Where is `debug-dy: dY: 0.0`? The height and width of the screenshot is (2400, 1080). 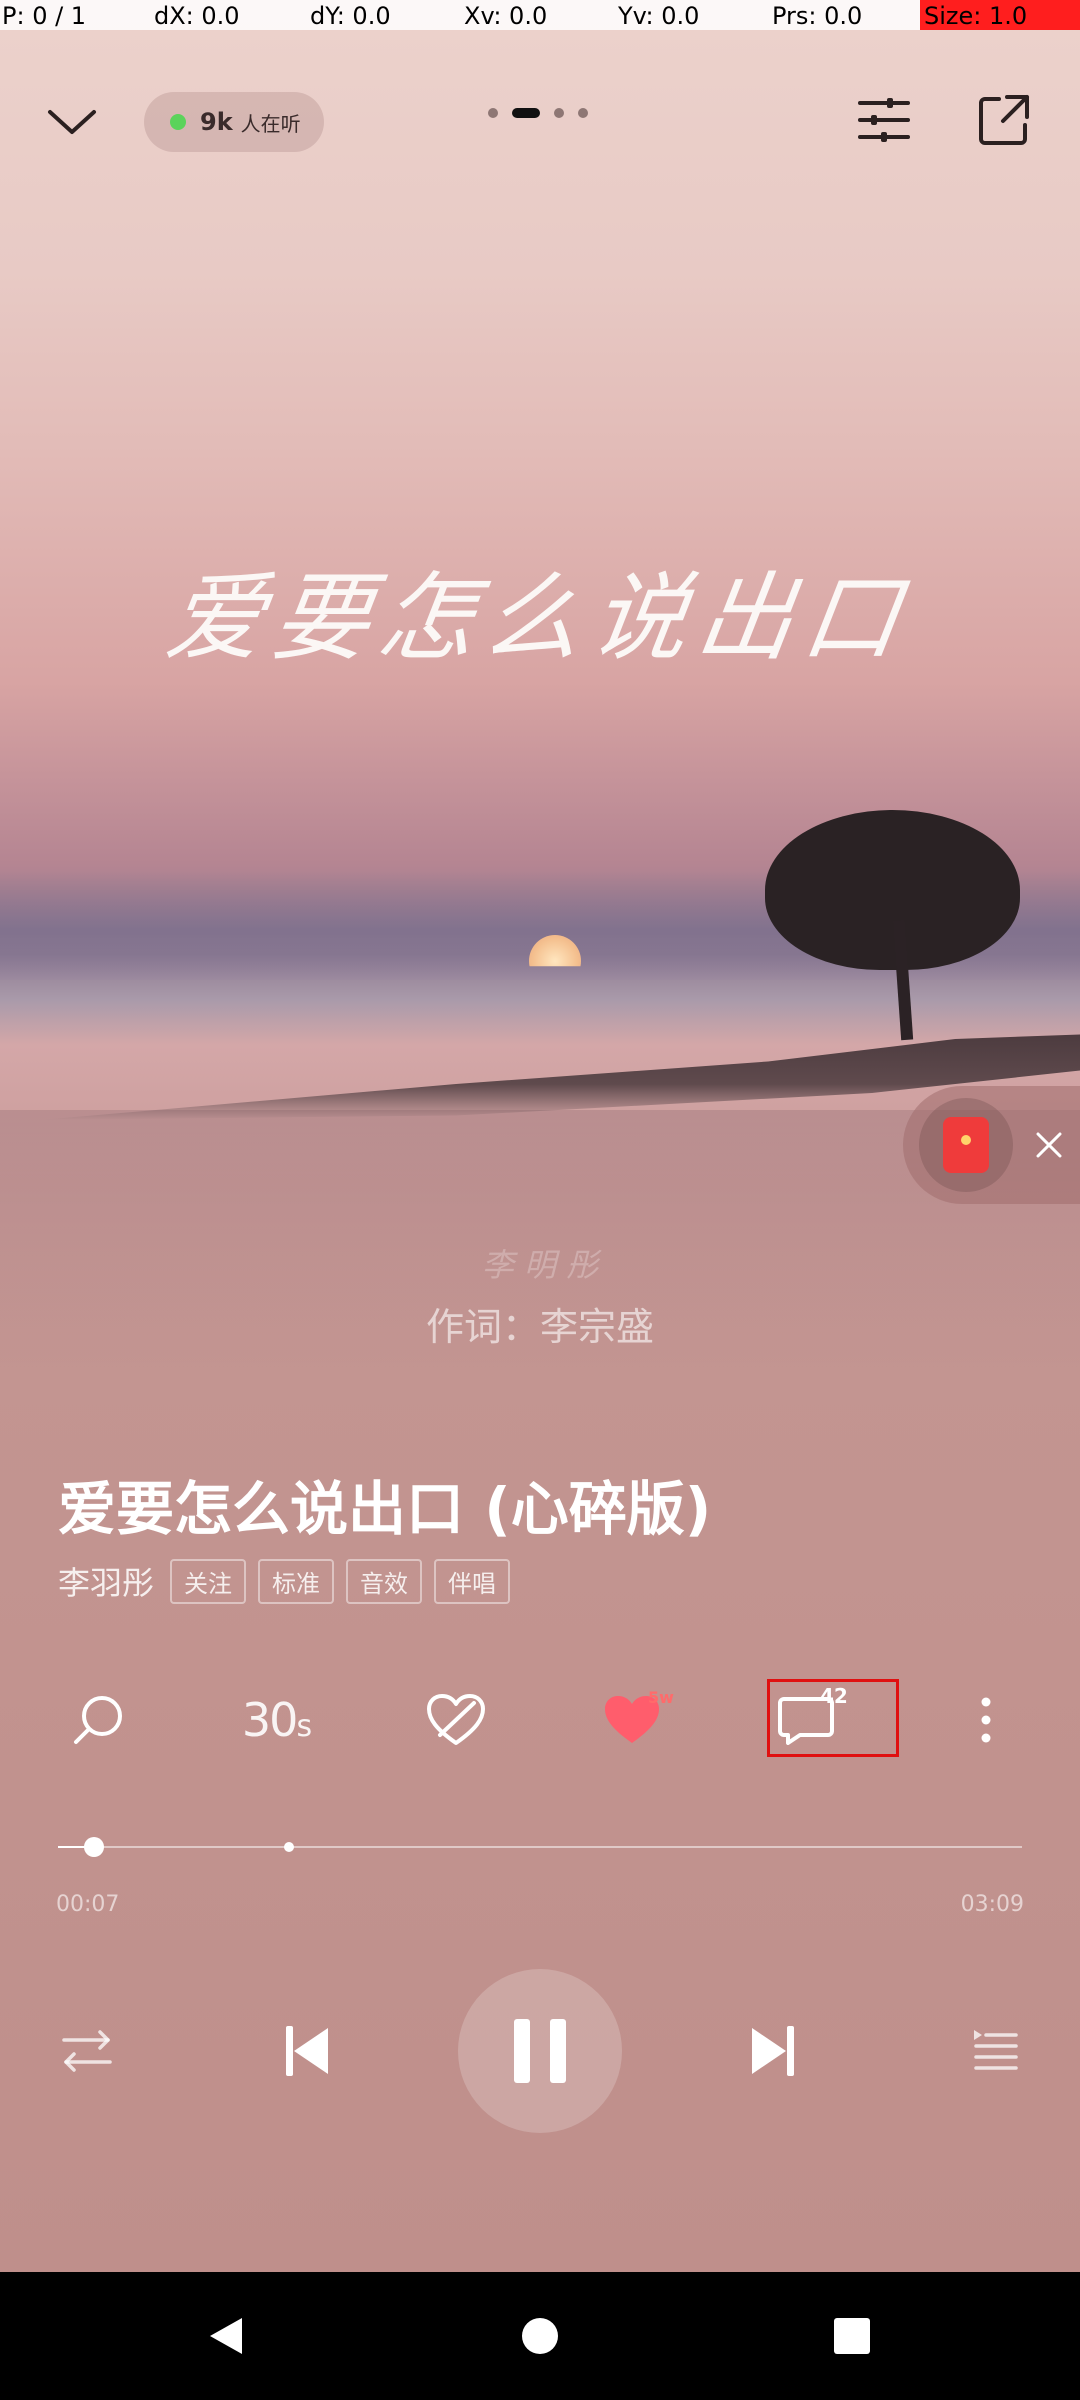
debug-dy: dY: 0.0 is located at coordinates (350, 16).